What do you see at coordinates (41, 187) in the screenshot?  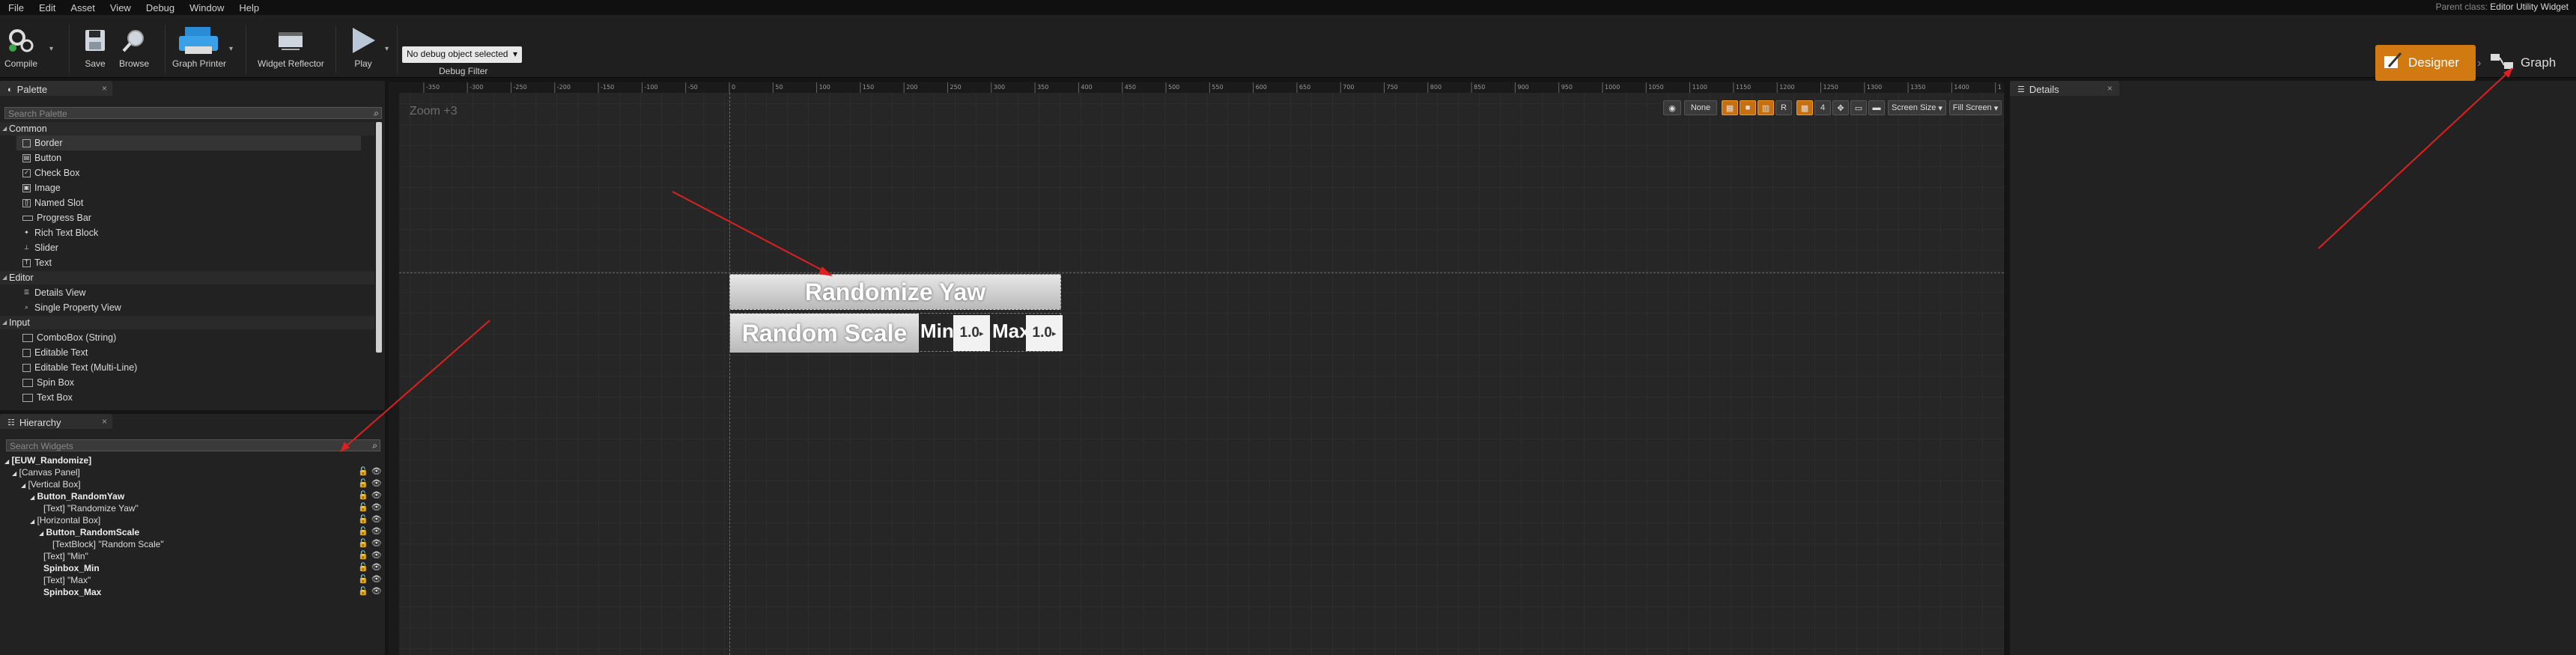 I see `palette-item: ▣ Image` at bounding box center [41, 187].